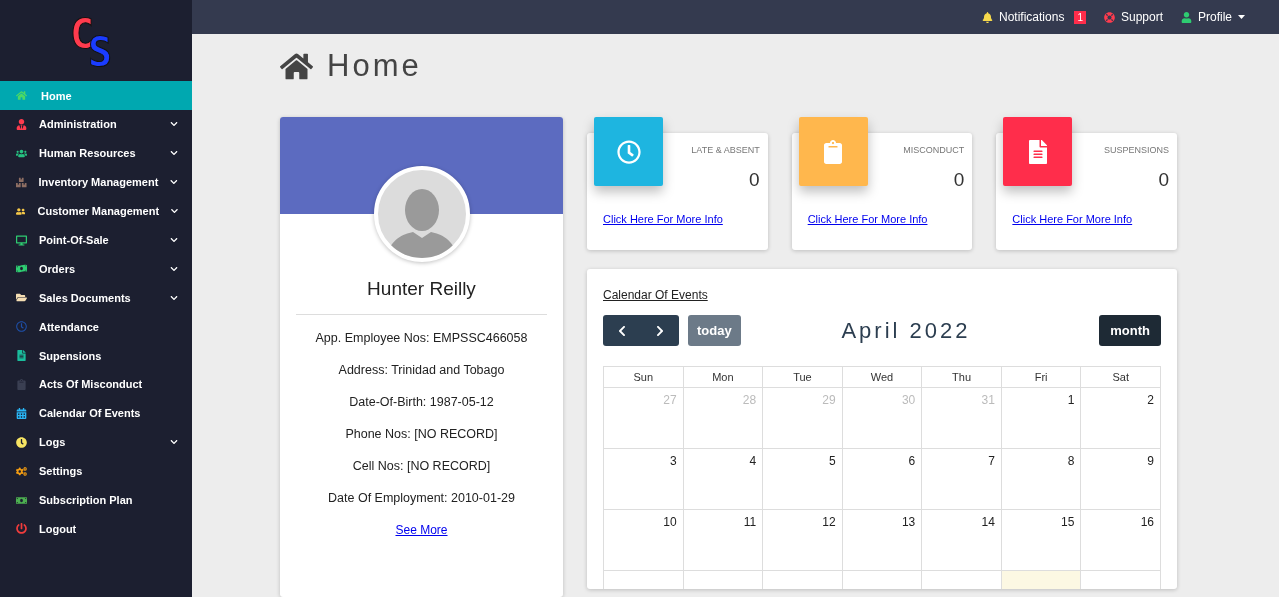 The image size is (1279, 597). What do you see at coordinates (21, 182) in the screenshot?
I see `boxes-icon` at bounding box center [21, 182].